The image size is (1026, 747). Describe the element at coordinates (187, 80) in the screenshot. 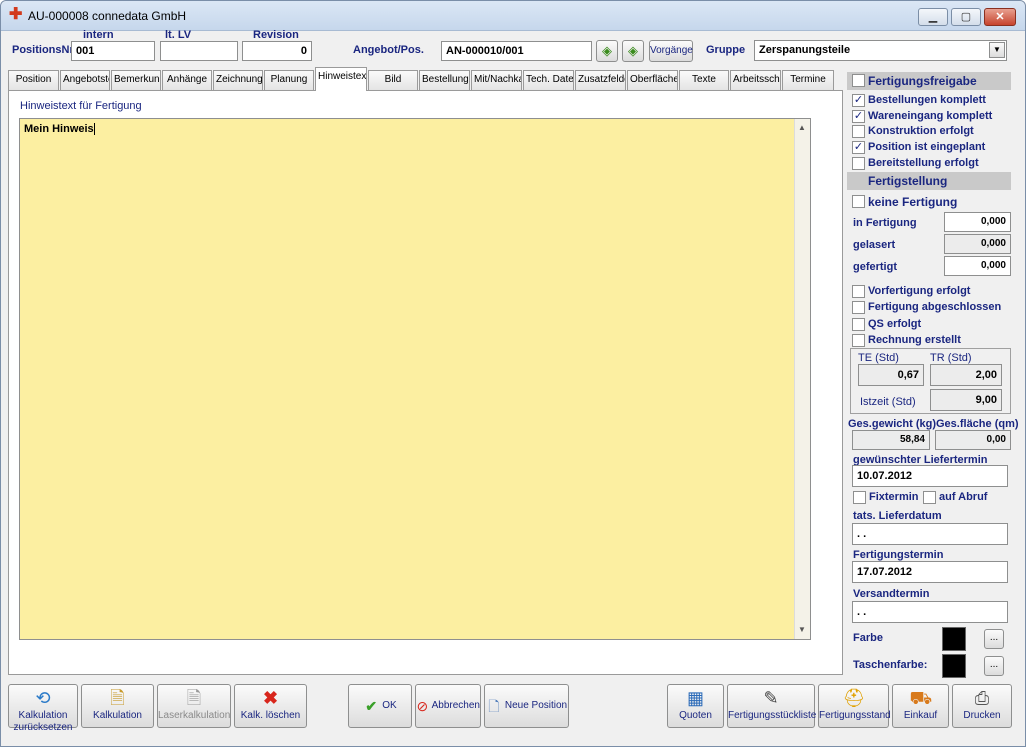

I see `tab-anhänge: Anhänge` at that location.